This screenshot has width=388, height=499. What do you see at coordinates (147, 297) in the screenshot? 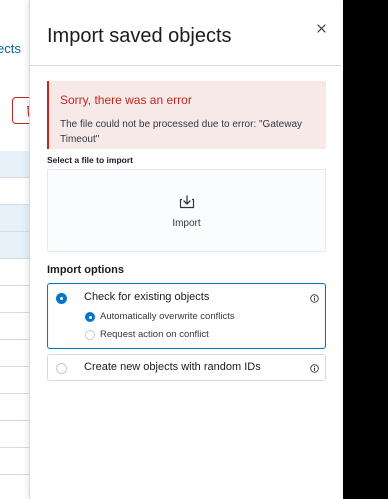
I see `check-existing-label: Check for existing objects` at bounding box center [147, 297].